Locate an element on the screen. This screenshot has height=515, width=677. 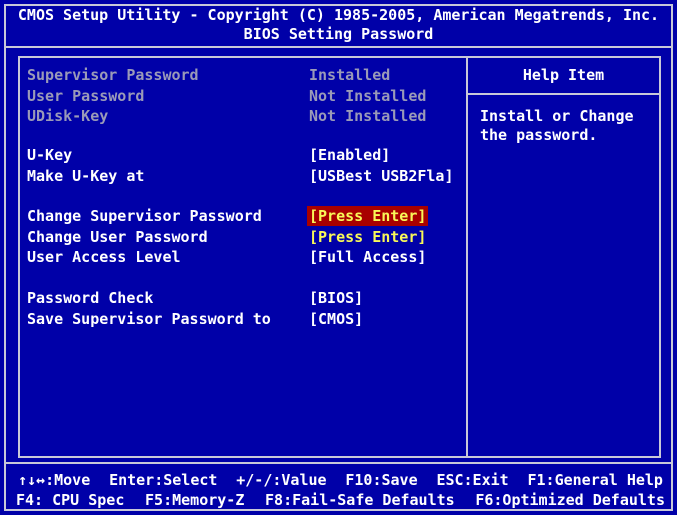
setting-label: Change Supervisor Password is located at coordinates (144, 216).